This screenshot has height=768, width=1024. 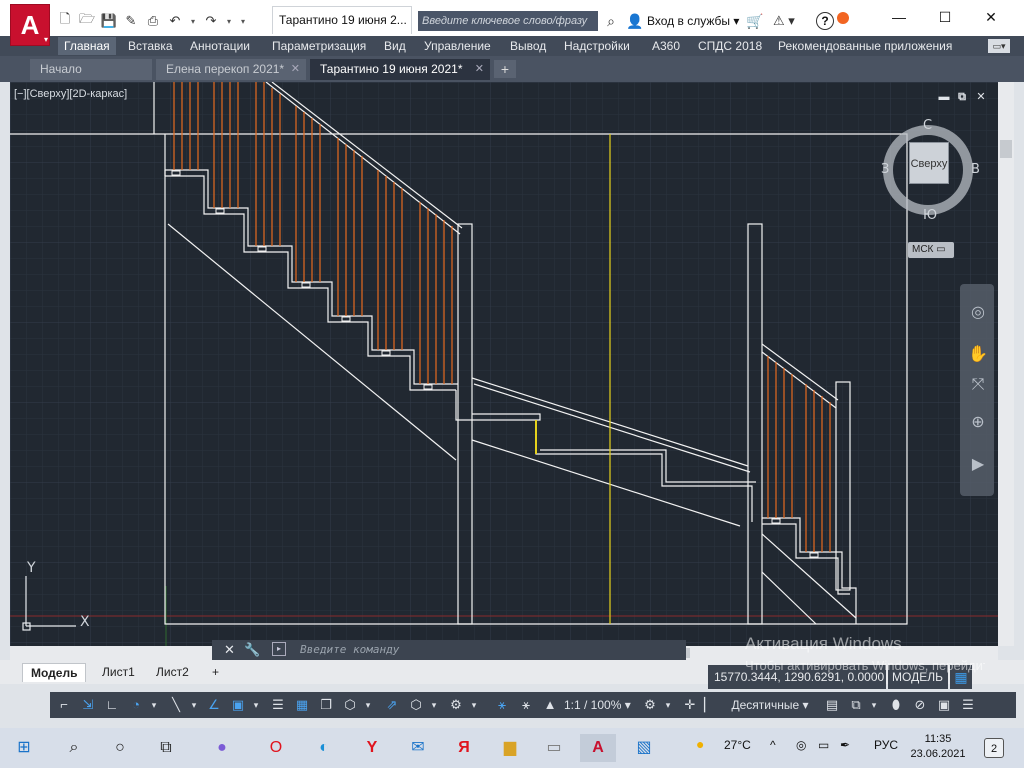 I want to click on ribbon-tab: Параметризация, so click(x=319, y=46).